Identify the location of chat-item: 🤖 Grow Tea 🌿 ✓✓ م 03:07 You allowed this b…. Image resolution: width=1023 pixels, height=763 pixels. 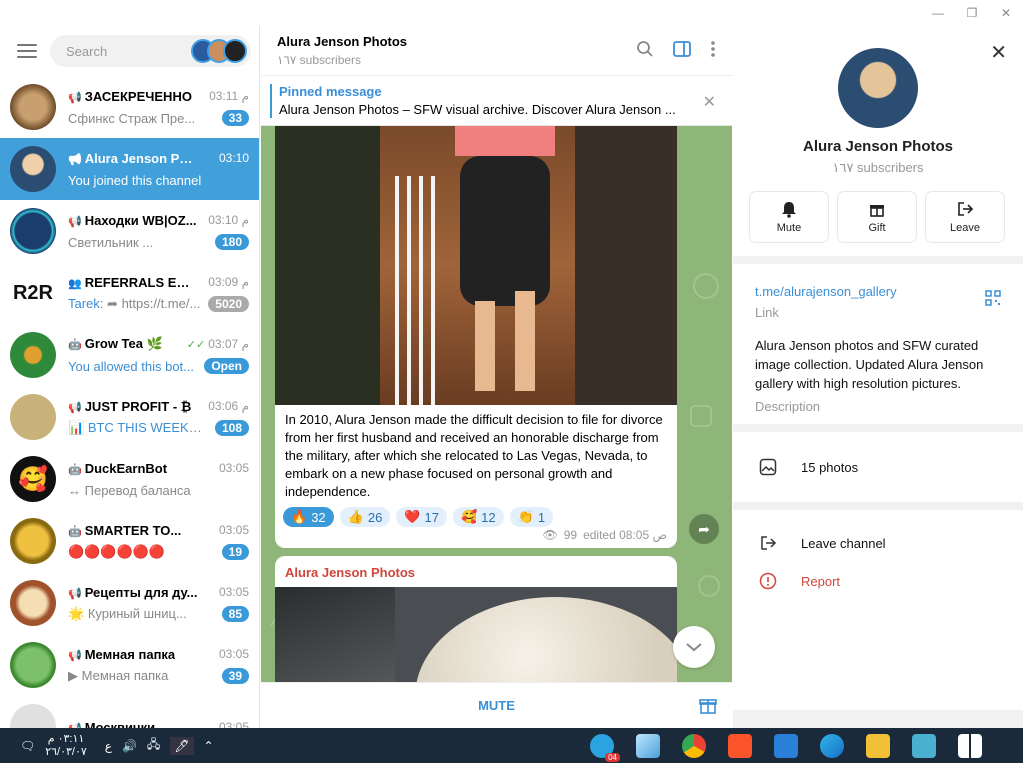
(129, 355).